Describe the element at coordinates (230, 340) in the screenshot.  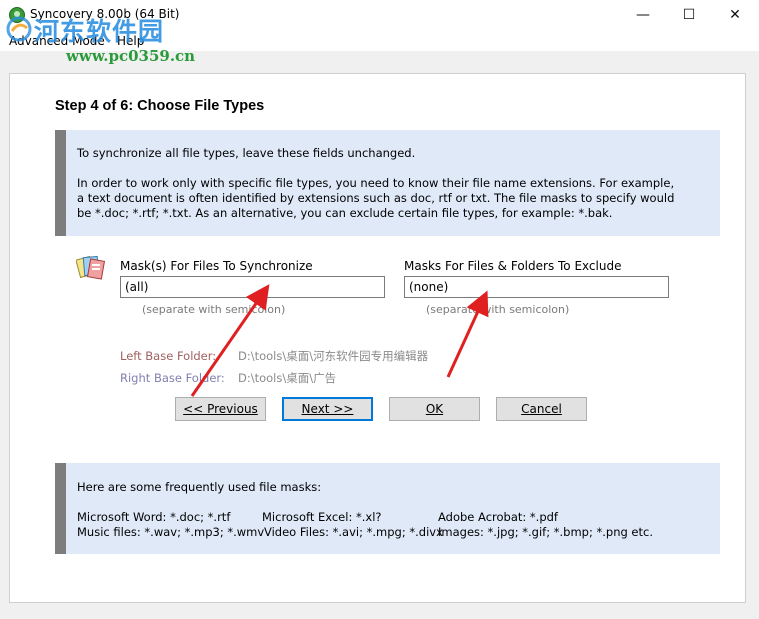
I see `arrow-include-mask` at that location.